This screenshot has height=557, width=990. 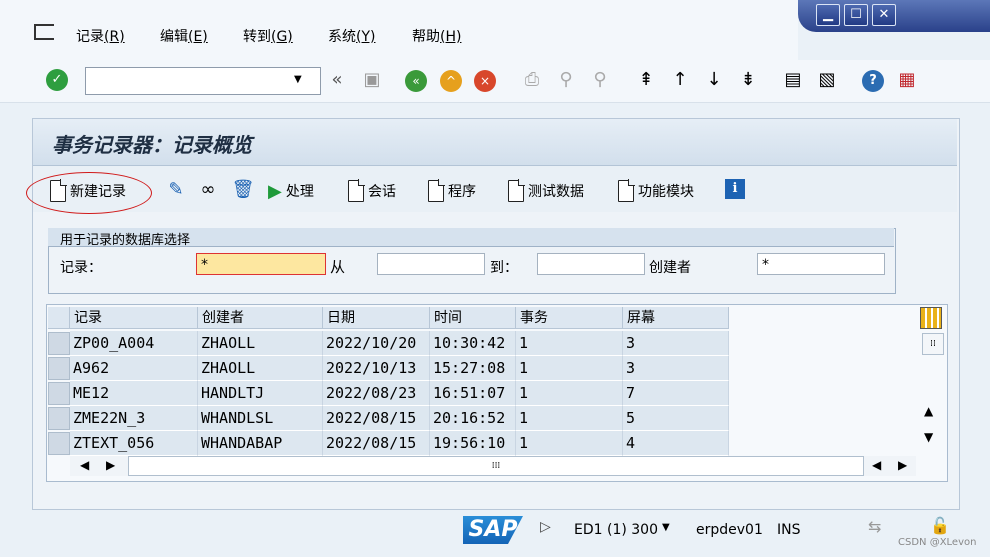 What do you see at coordinates (298, 79) in the screenshot?
I see `chevron-down-icon: ▼` at bounding box center [298, 79].